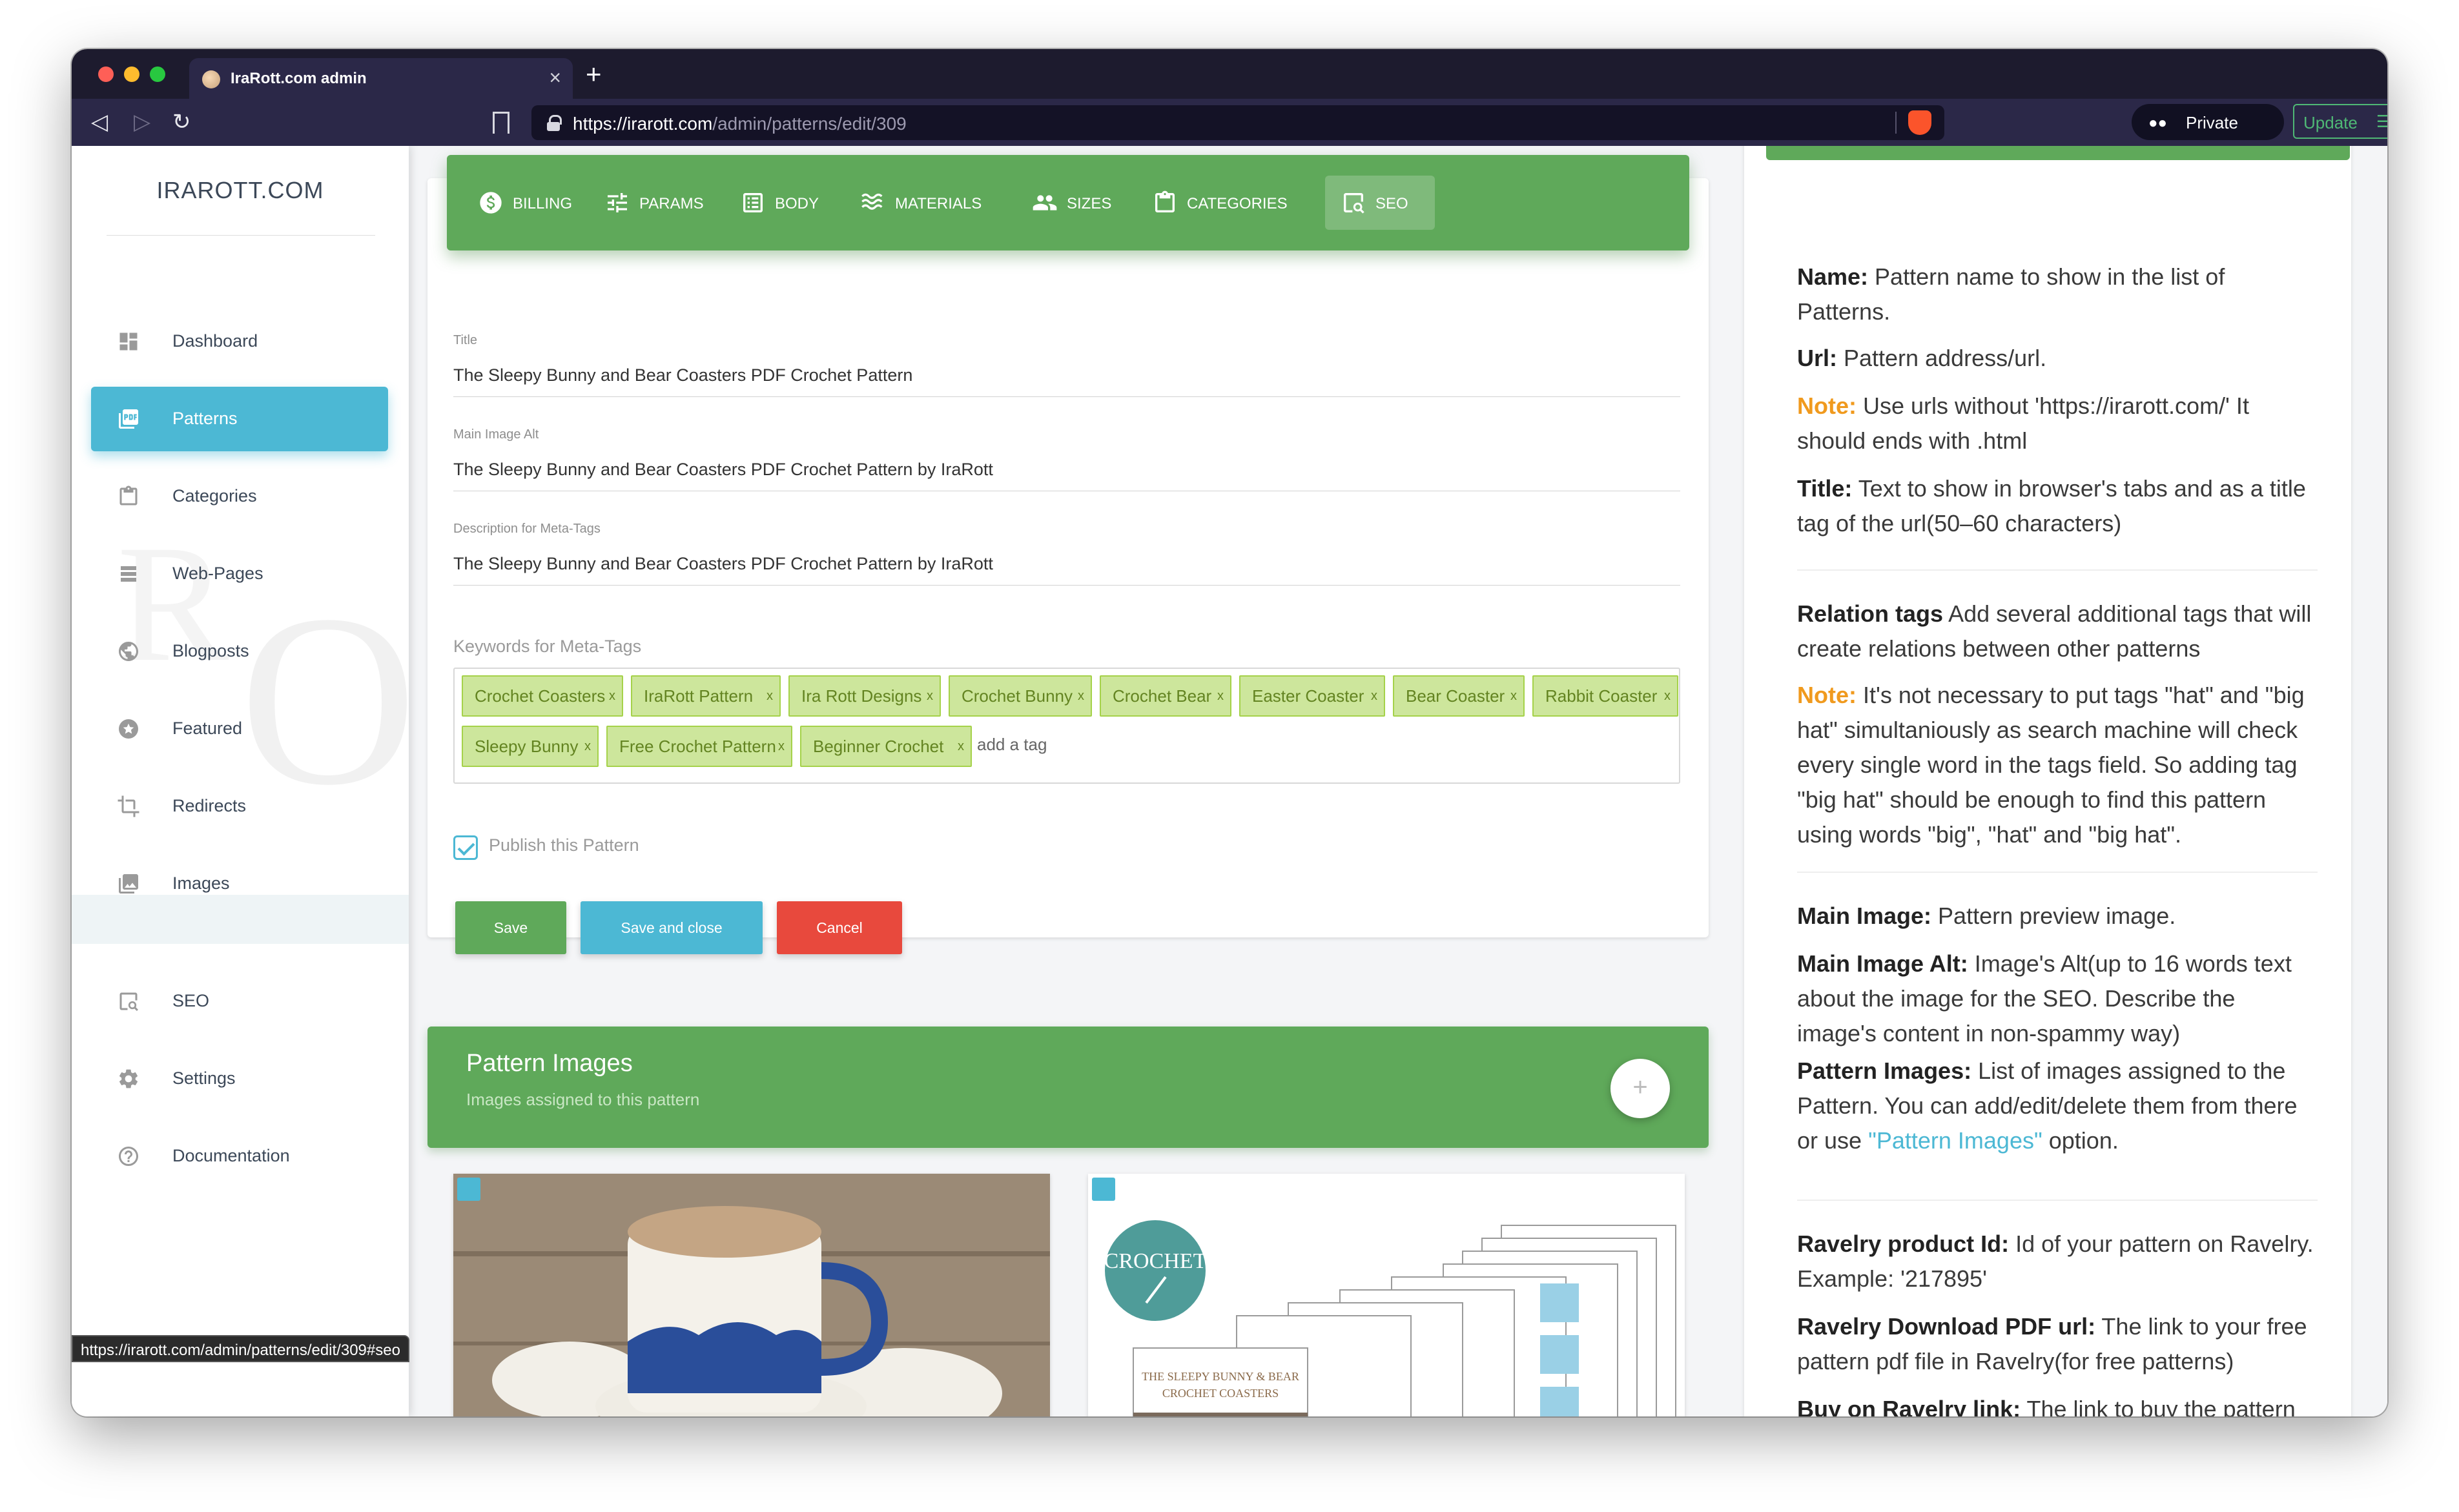 This screenshot has width=2459, height=1512. What do you see at coordinates (1833, 276) in the screenshot?
I see `help-term: Name:` at bounding box center [1833, 276].